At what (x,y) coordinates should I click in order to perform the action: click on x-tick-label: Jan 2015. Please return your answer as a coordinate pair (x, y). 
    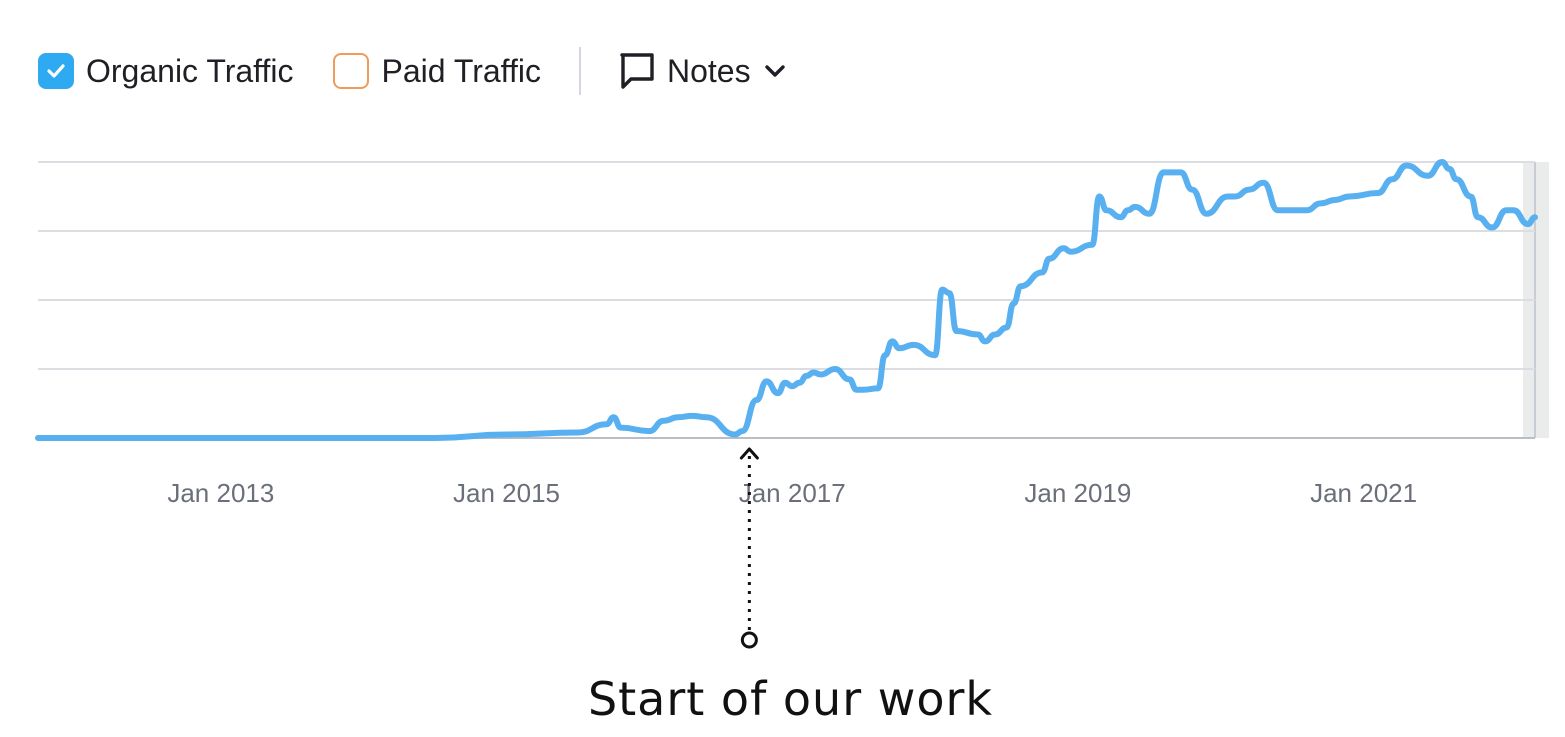
    Looking at the image, I should click on (506, 493).